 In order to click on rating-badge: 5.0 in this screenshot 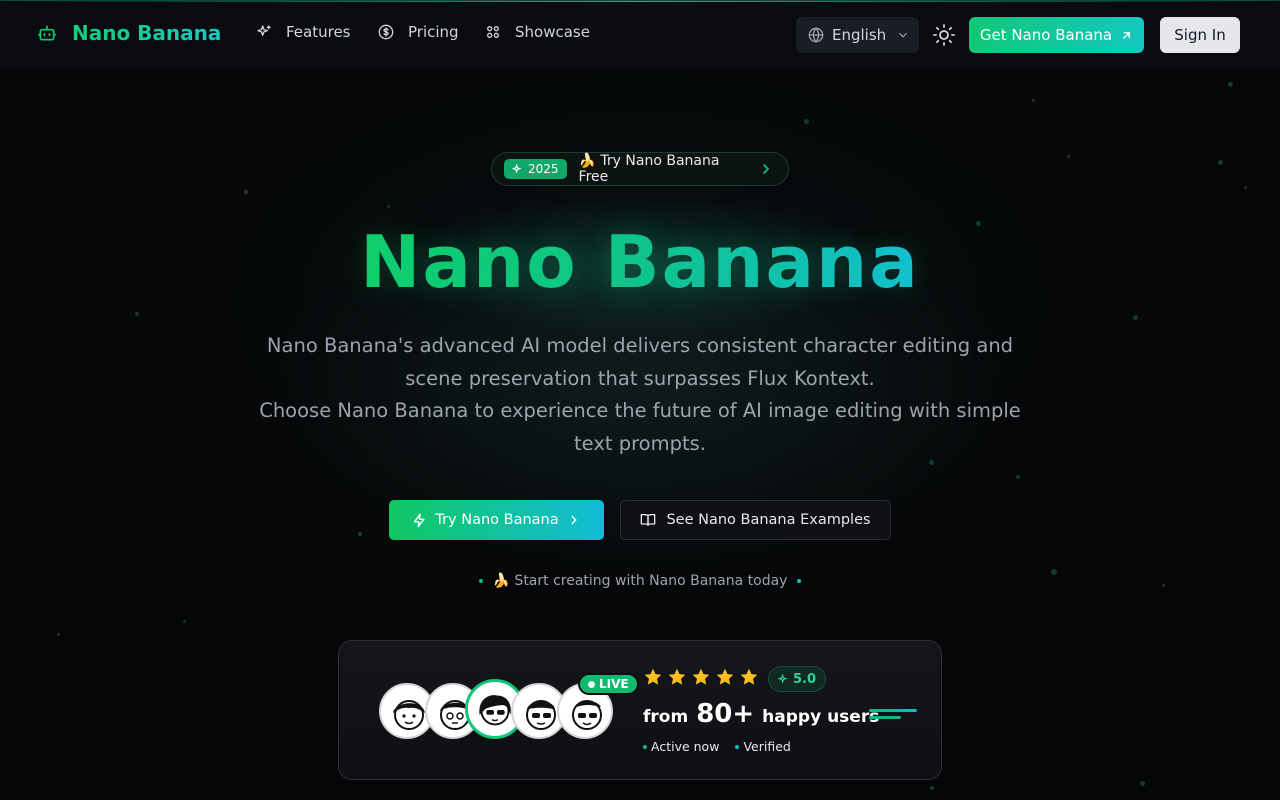, I will do `click(797, 679)`.